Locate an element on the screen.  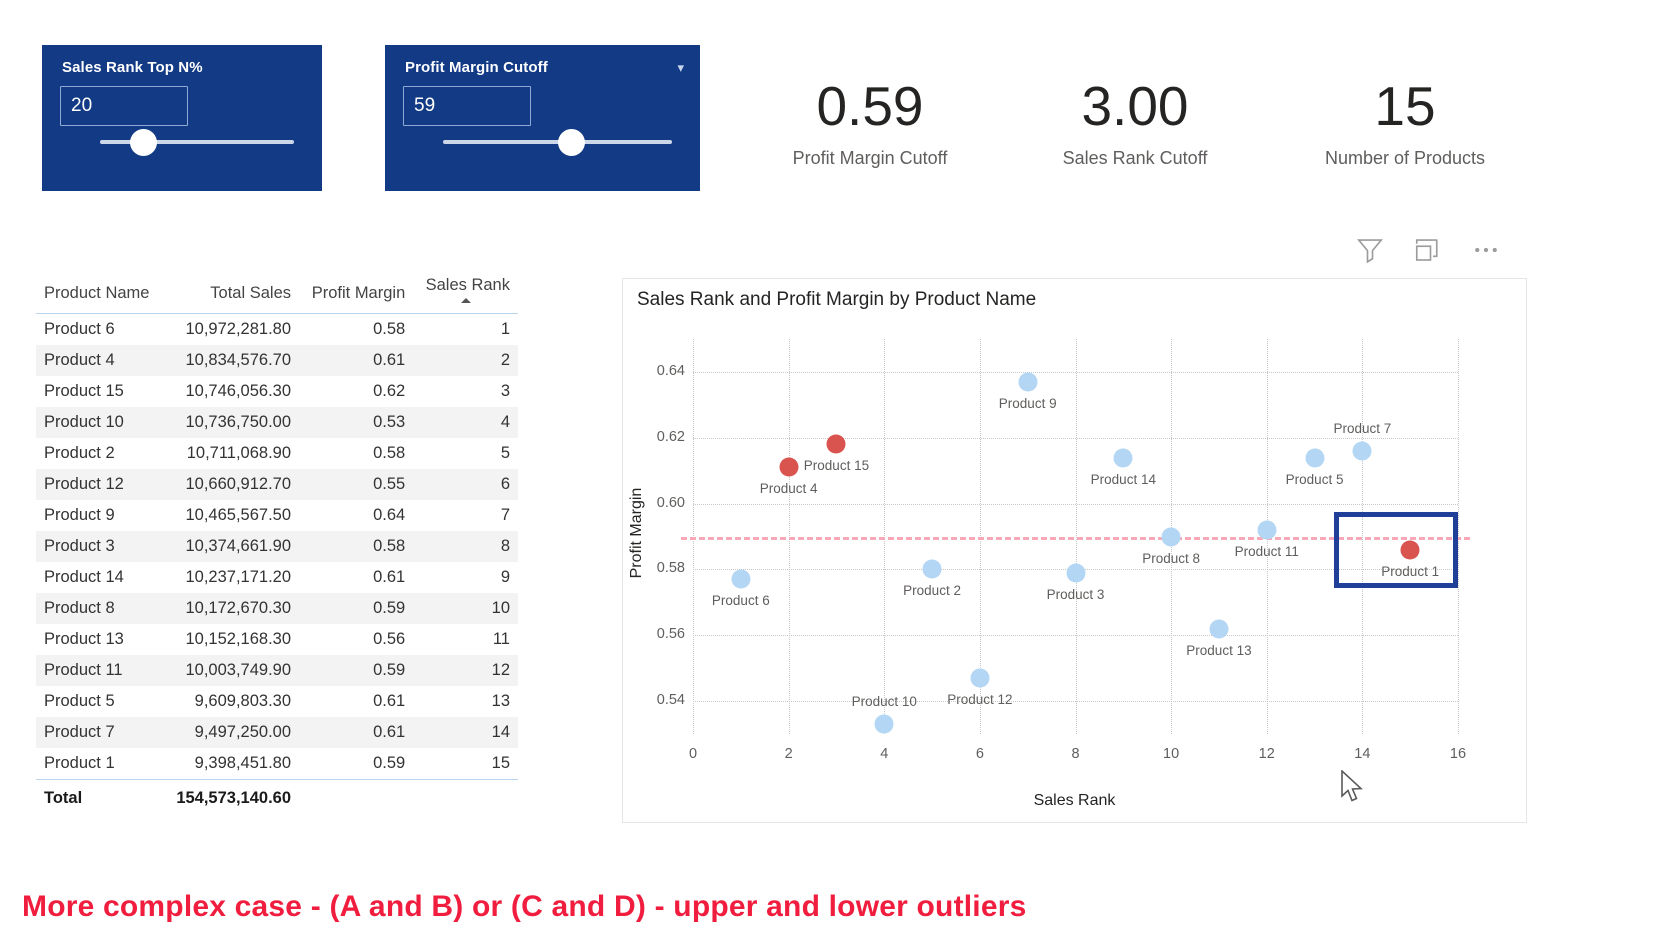
scatter-point-label: Product 4 is located at coordinates (788, 489).